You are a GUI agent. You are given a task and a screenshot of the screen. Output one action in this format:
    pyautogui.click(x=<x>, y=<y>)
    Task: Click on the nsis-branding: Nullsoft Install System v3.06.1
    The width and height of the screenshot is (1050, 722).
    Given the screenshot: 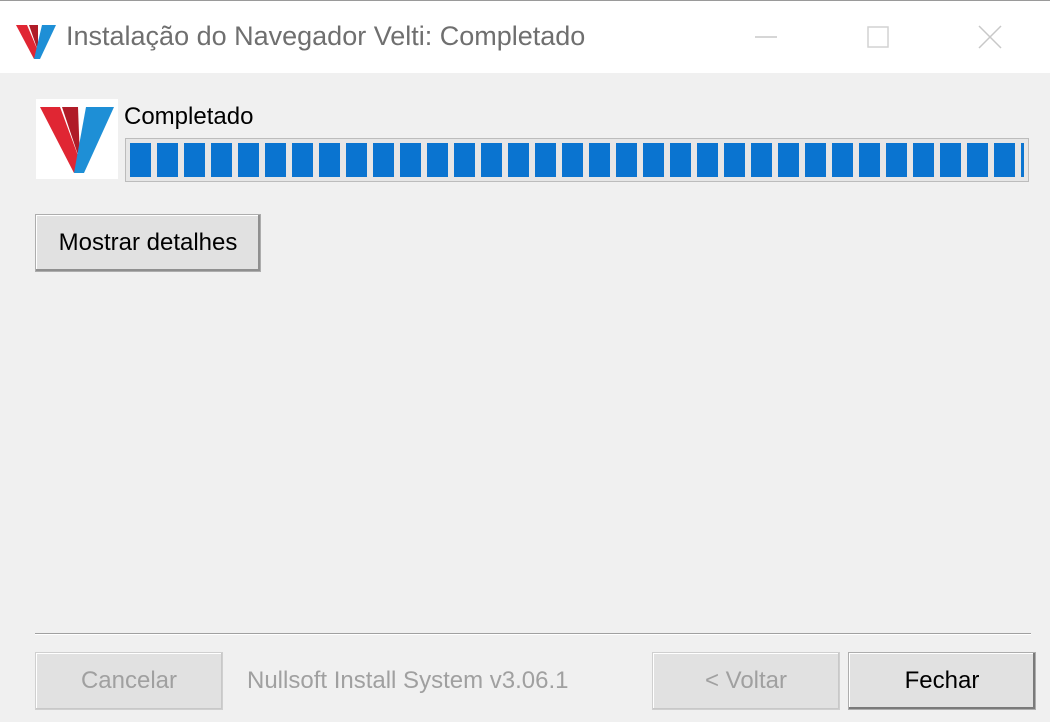 What is the action you would take?
    pyautogui.click(x=408, y=680)
    